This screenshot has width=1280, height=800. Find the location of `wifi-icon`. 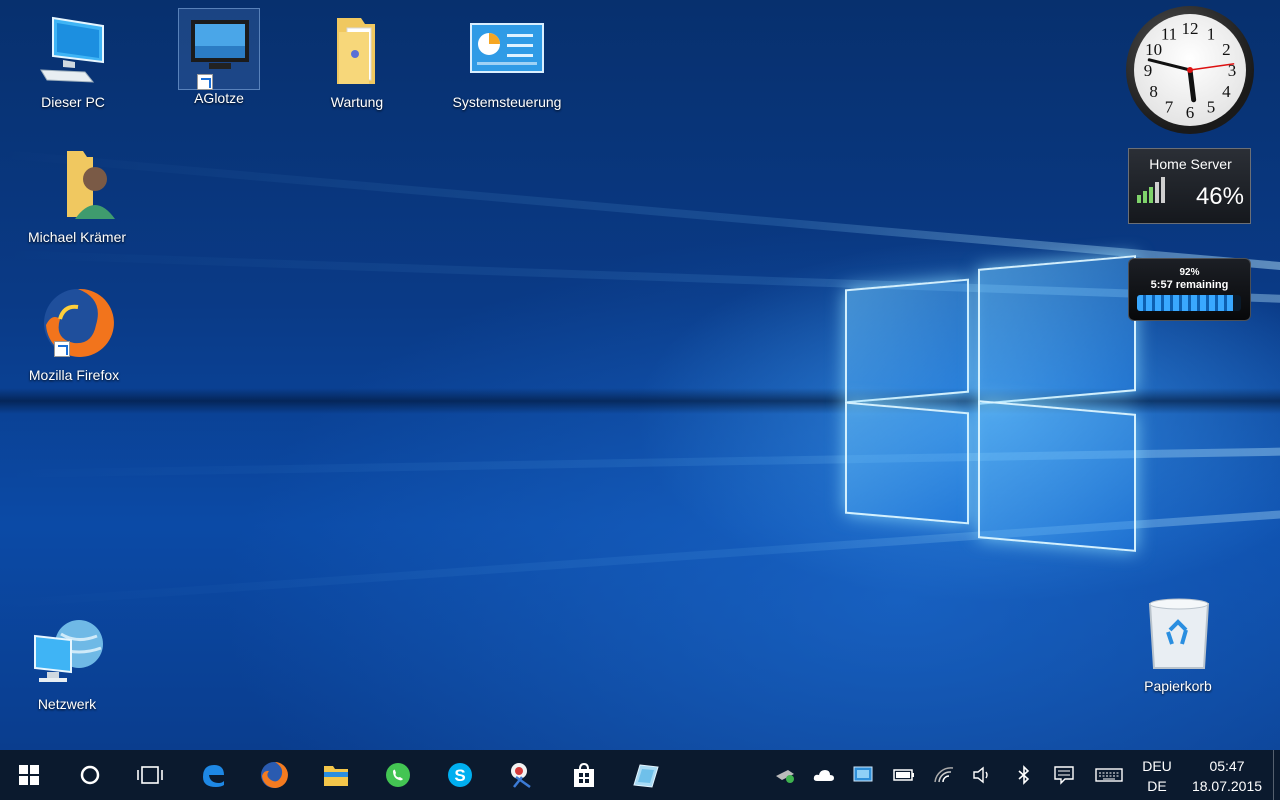

wifi-icon is located at coordinates (944, 775).